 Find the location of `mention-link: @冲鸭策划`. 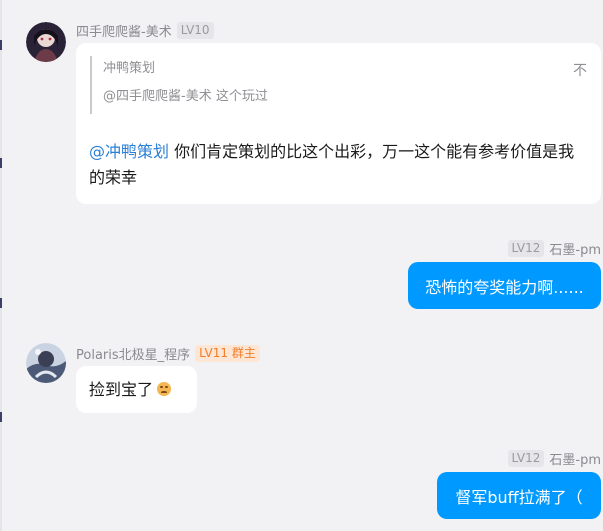

mention-link: @冲鸭策划 is located at coordinates (129, 151).